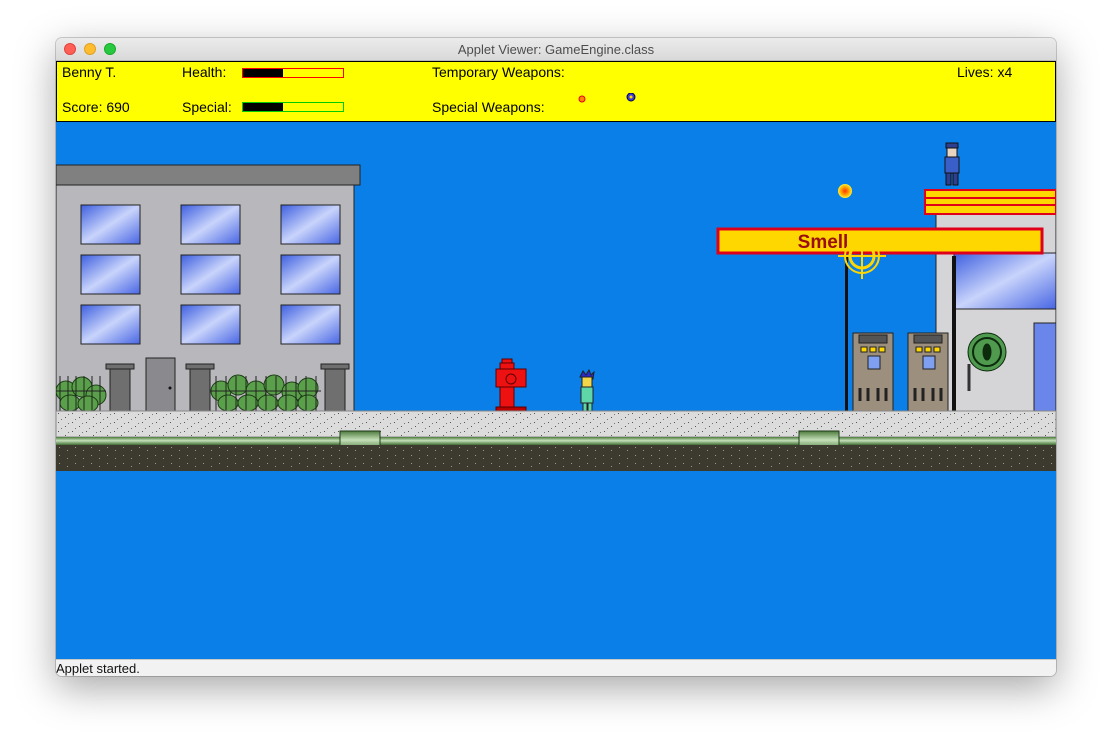  I want to click on health-label: Health:, so click(204, 72).